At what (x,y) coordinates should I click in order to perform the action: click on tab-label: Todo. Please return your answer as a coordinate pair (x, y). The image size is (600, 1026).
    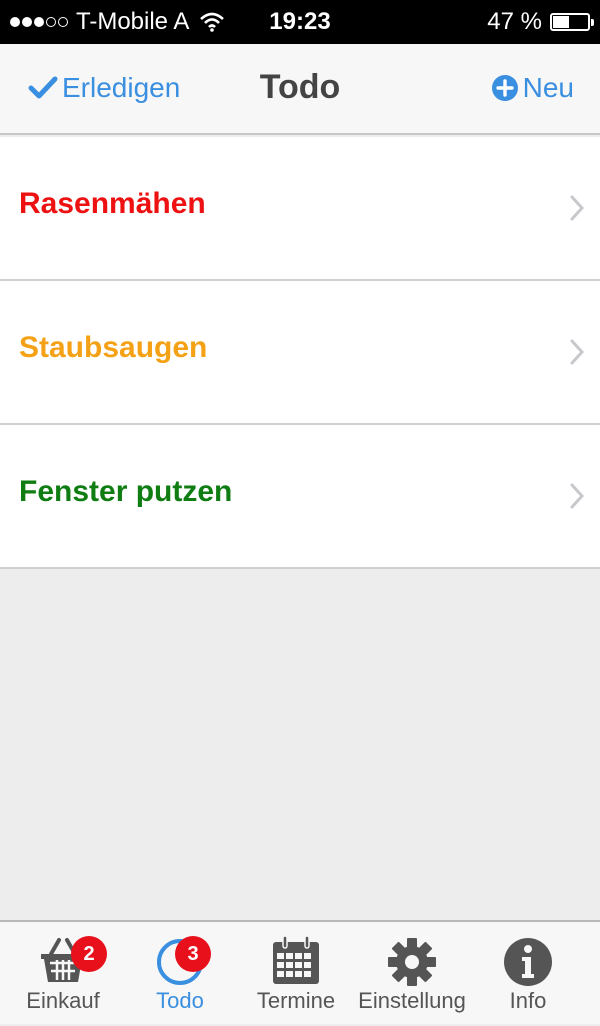
    Looking at the image, I should click on (180, 1000).